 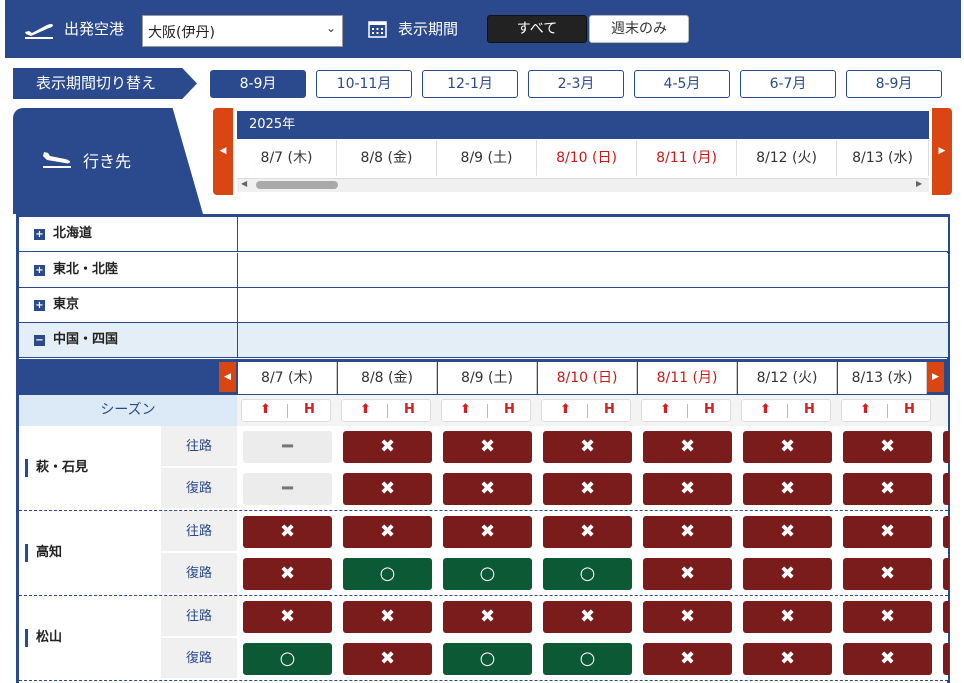 What do you see at coordinates (223, 151) in the screenshot?
I see `scroll-left-button: ◀` at bounding box center [223, 151].